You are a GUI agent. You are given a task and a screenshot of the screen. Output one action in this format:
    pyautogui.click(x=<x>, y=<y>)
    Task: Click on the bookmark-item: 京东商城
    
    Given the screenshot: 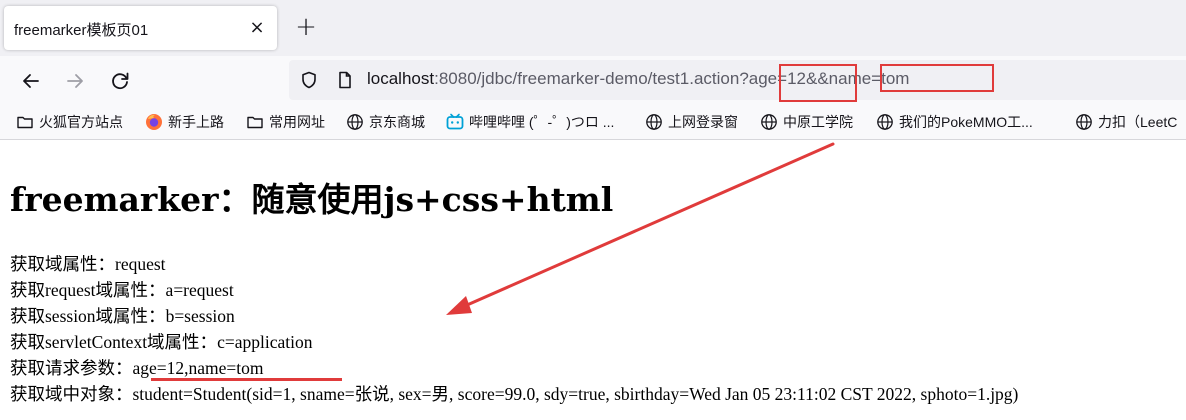 What is the action you would take?
    pyautogui.click(x=385, y=123)
    